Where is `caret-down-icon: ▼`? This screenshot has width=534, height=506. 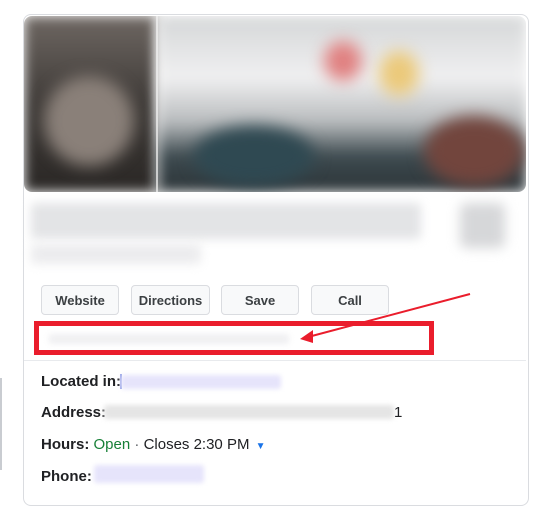 caret-down-icon: ▼ is located at coordinates (261, 446).